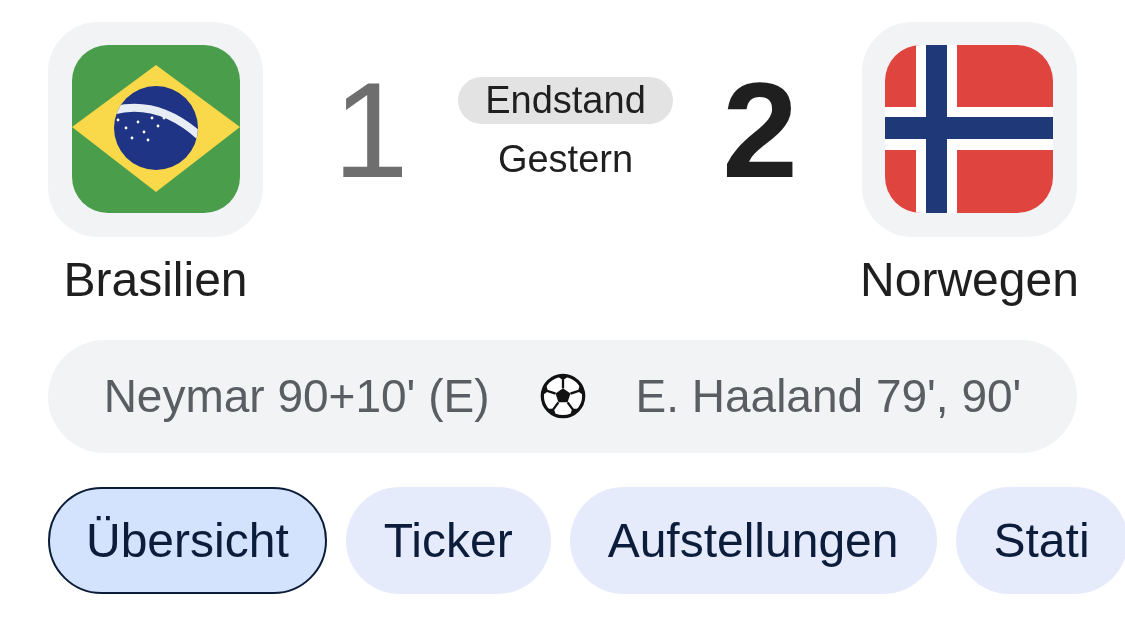  Describe the element at coordinates (760, 129) in the screenshot. I see `score: 2` at that location.